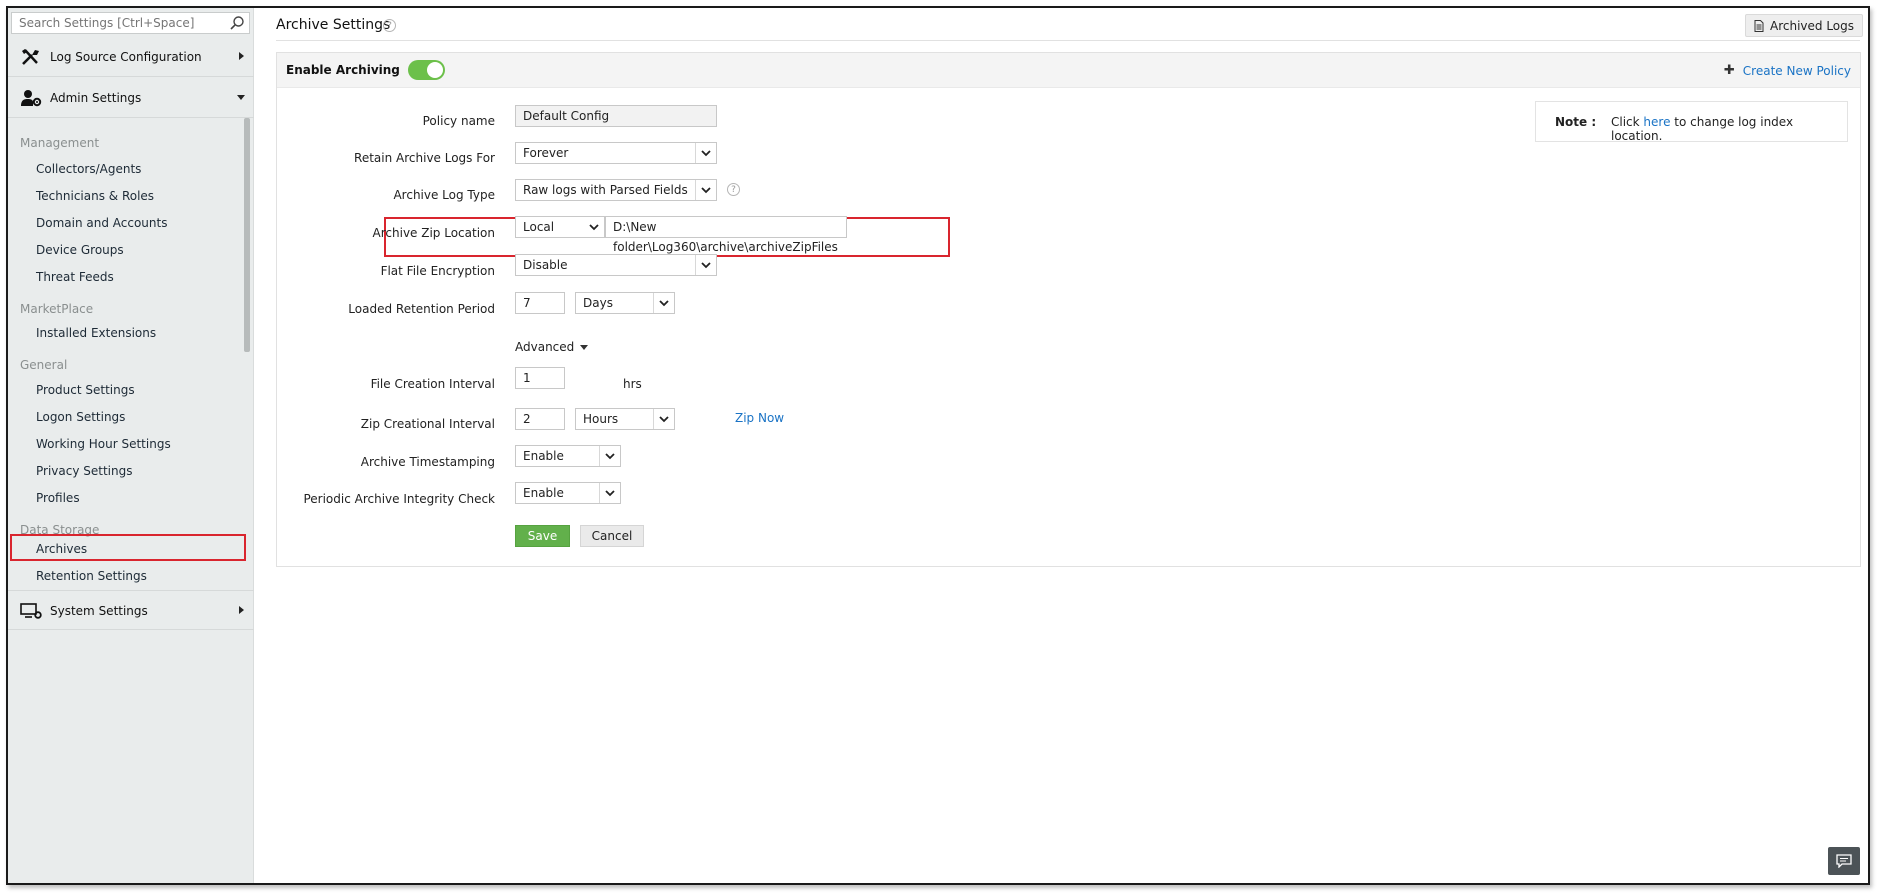  What do you see at coordinates (1068, 40) in the screenshot?
I see `title-divider` at bounding box center [1068, 40].